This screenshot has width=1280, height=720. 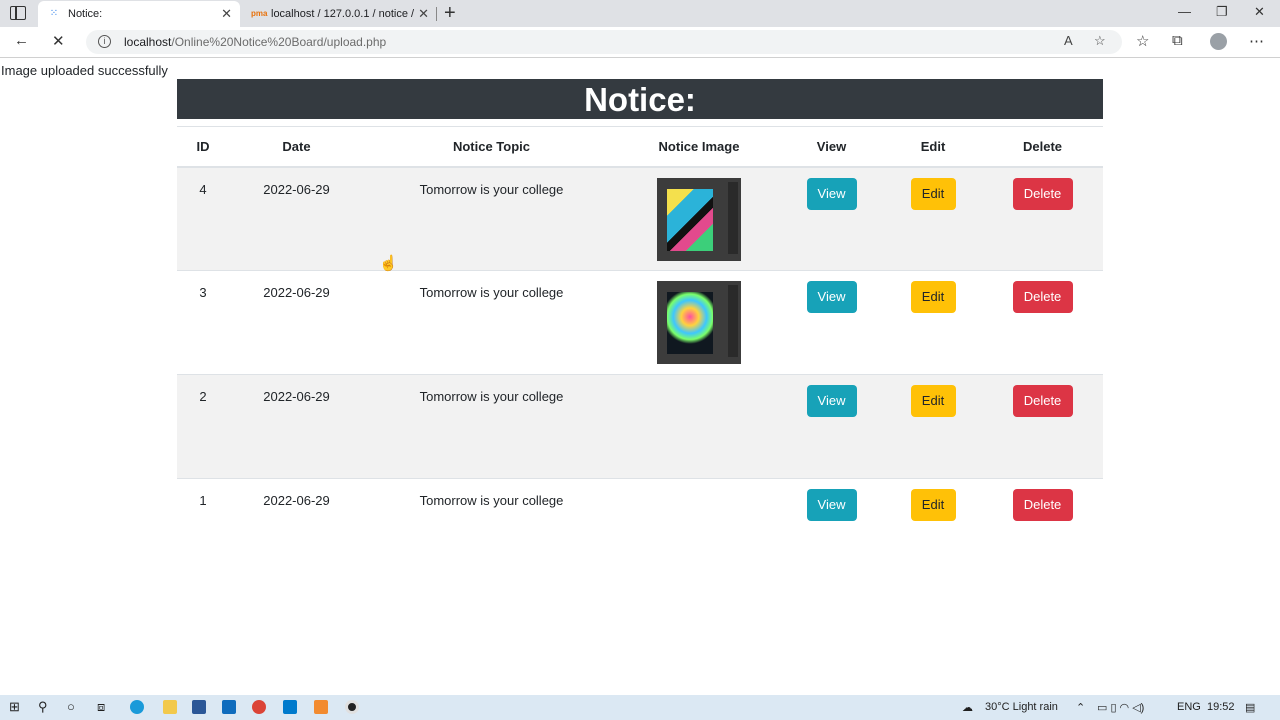 What do you see at coordinates (290, 707) in the screenshot?
I see `vscode-icon` at bounding box center [290, 707].